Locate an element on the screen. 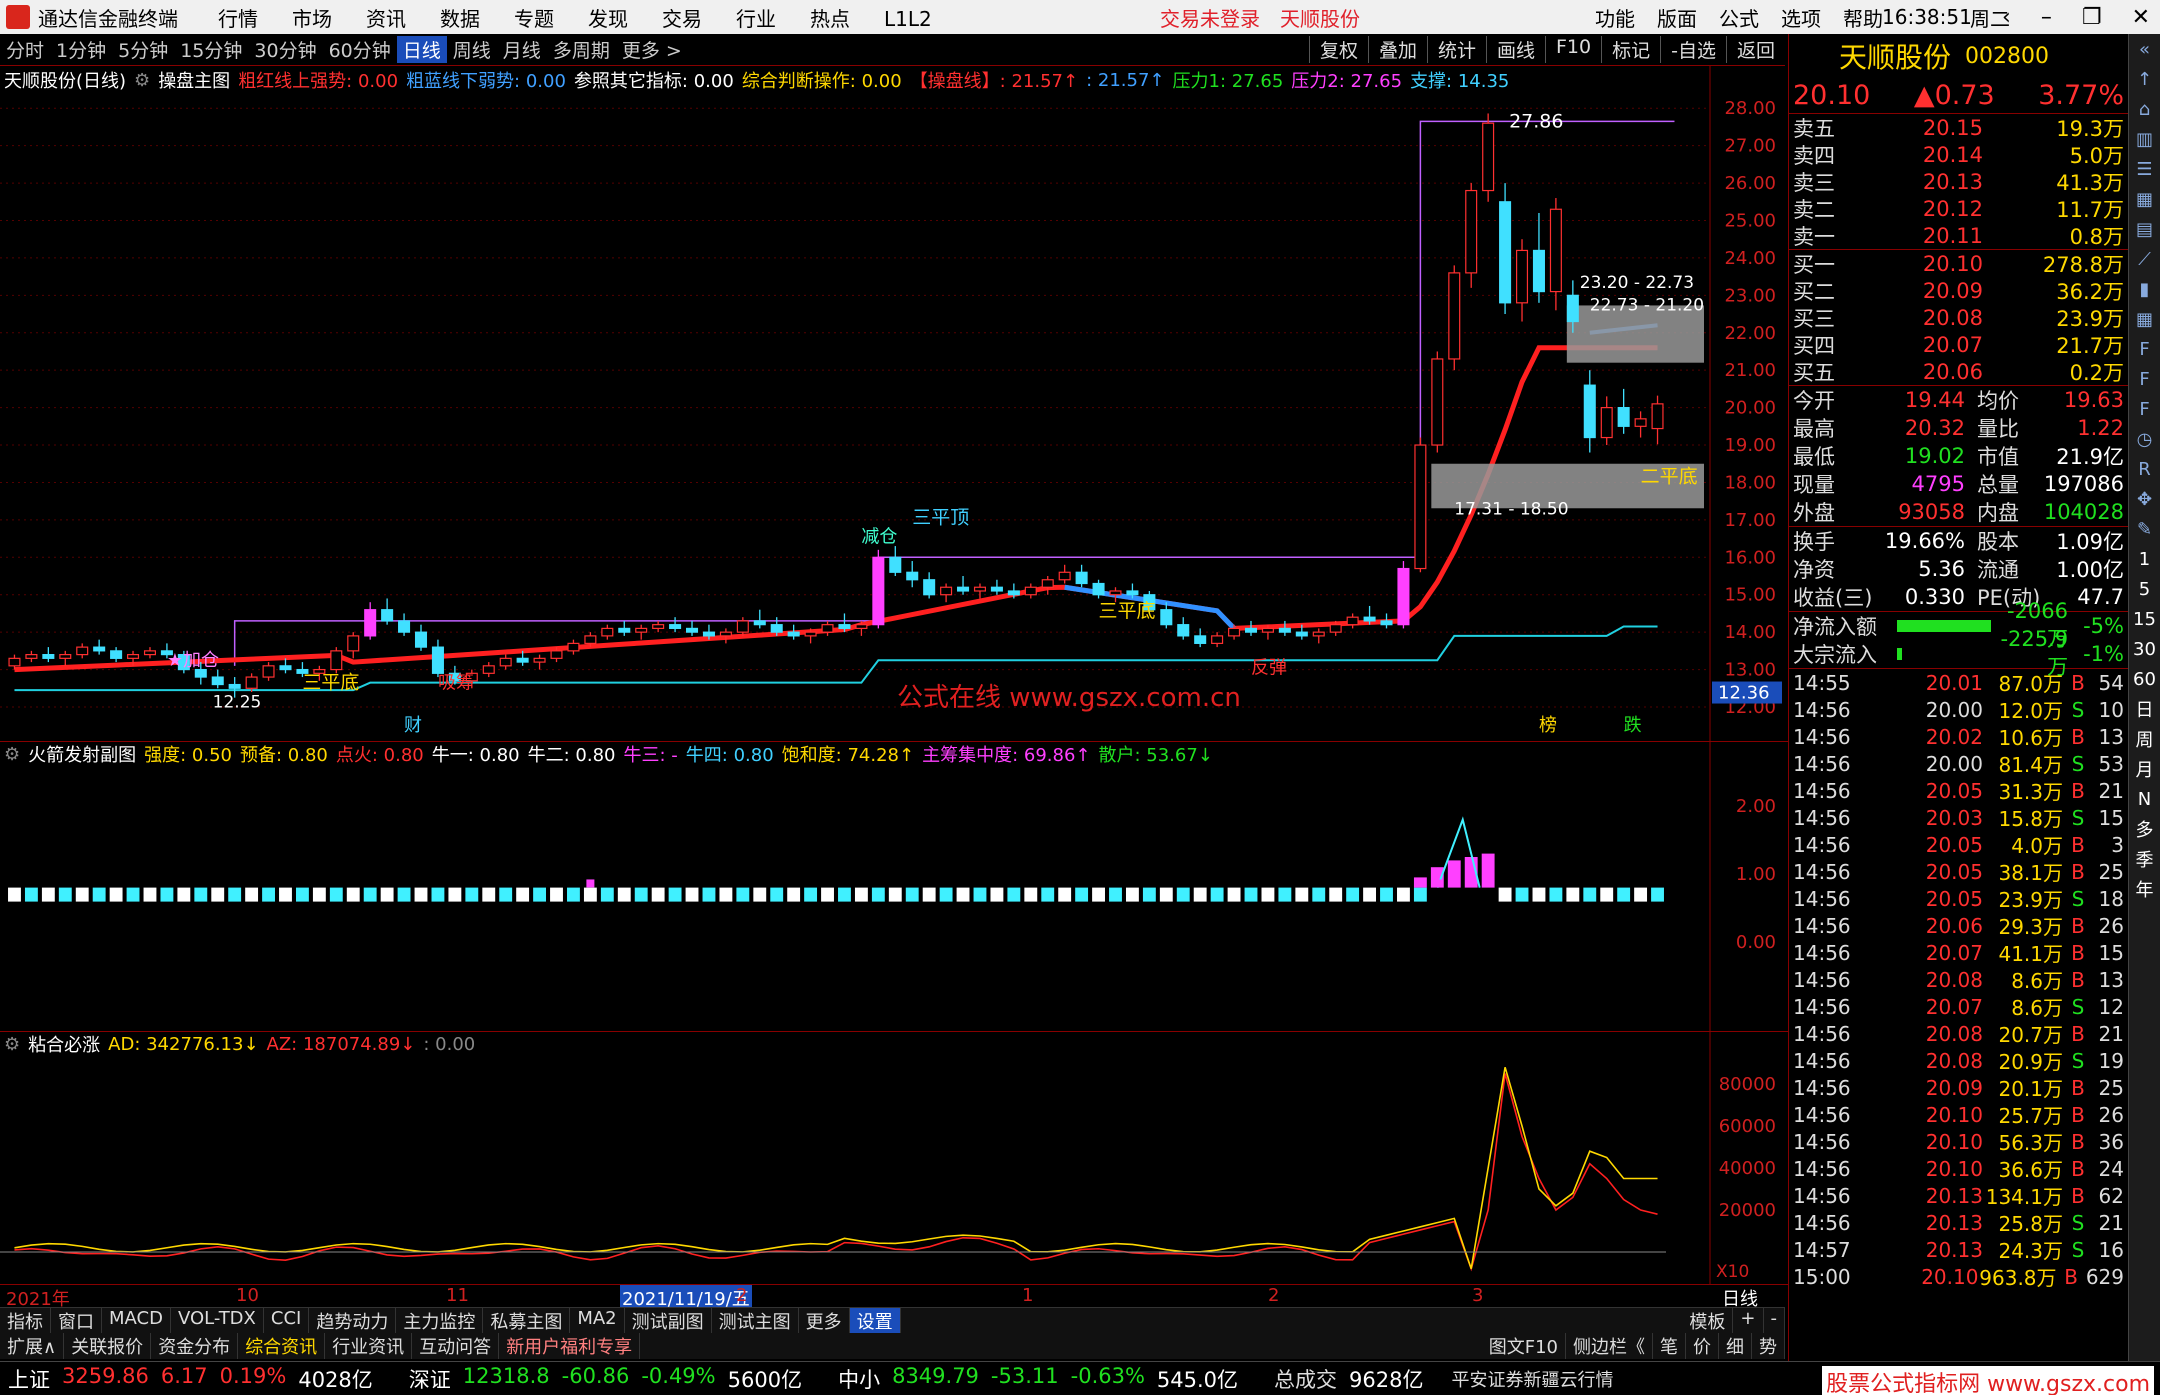 This screenshot has height=1395, width=2160. tick-row: 14:56 20.08 20.9万 S 19 is located at coordinates (1958, 1061).